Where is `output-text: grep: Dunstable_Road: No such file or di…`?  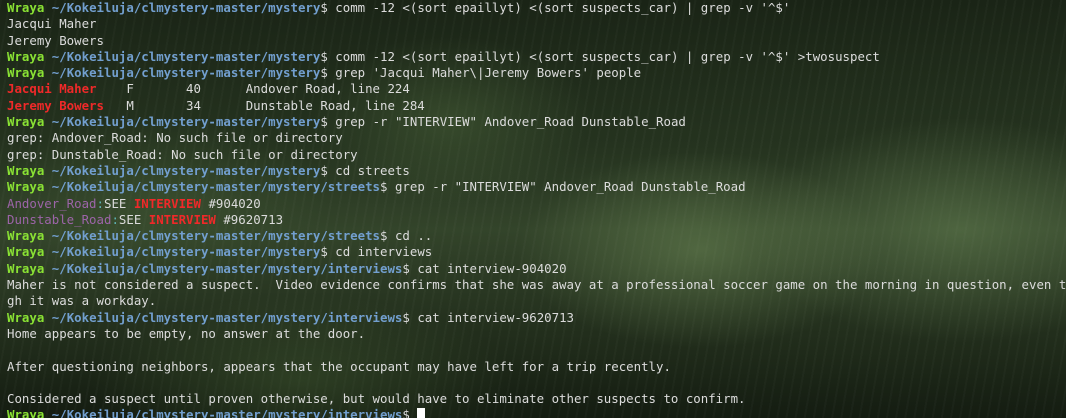
output-text: grep: Dunstable_Road: No such file or di… is located at coordinates (182, 154).